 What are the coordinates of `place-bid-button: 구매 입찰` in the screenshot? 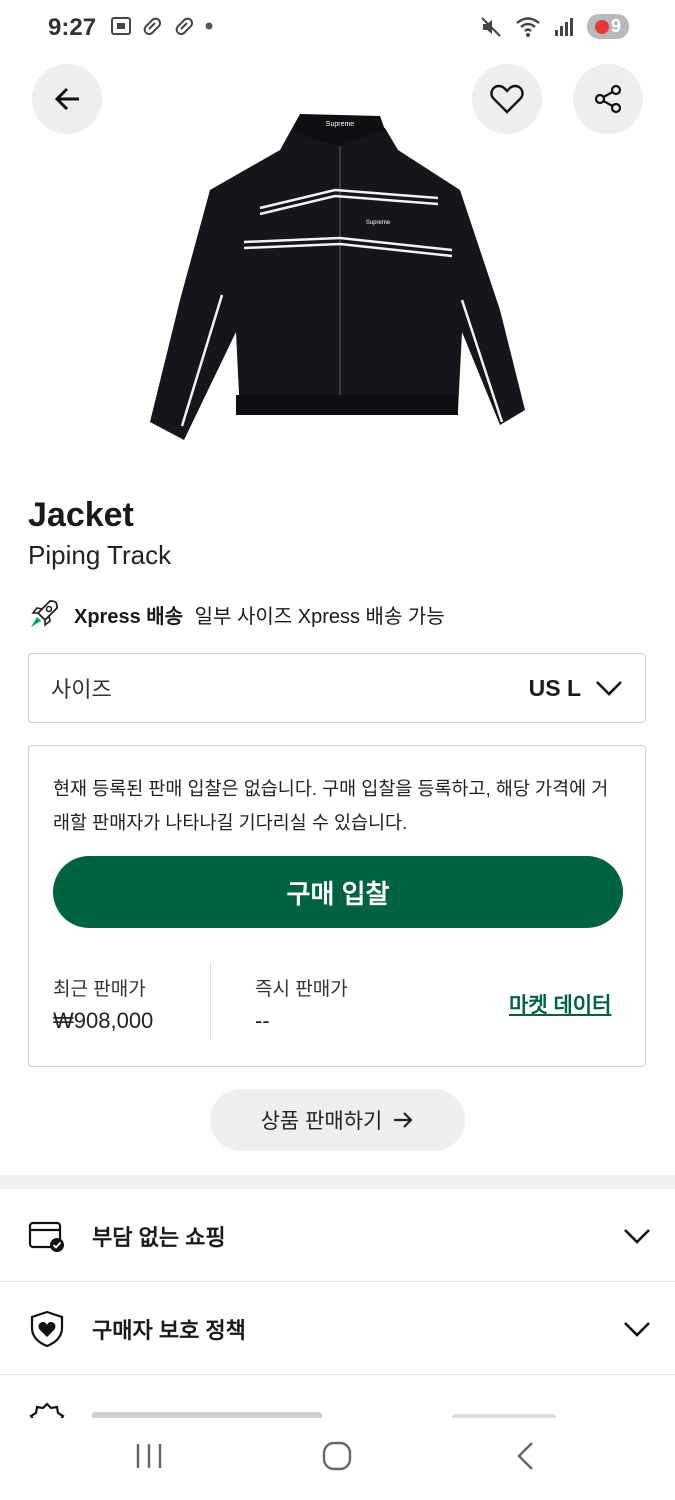 It's located at (338, 892).